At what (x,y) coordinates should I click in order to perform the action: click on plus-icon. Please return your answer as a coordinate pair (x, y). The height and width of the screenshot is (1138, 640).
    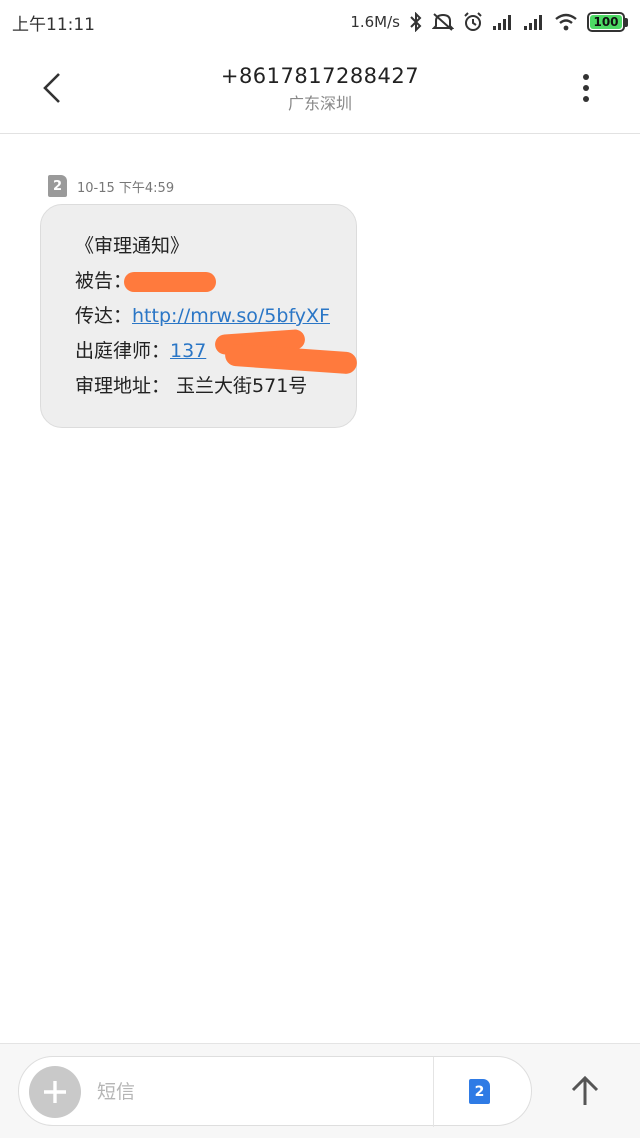
    Looking at the image, I should click on (55, 1092).